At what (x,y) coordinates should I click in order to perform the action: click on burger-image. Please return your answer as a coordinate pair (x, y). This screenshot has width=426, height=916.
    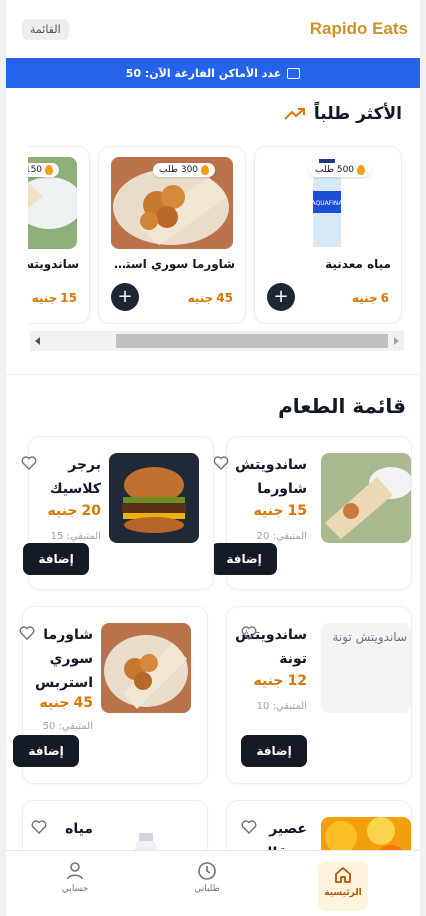
    Looking at the image, I should click on (154, 498).